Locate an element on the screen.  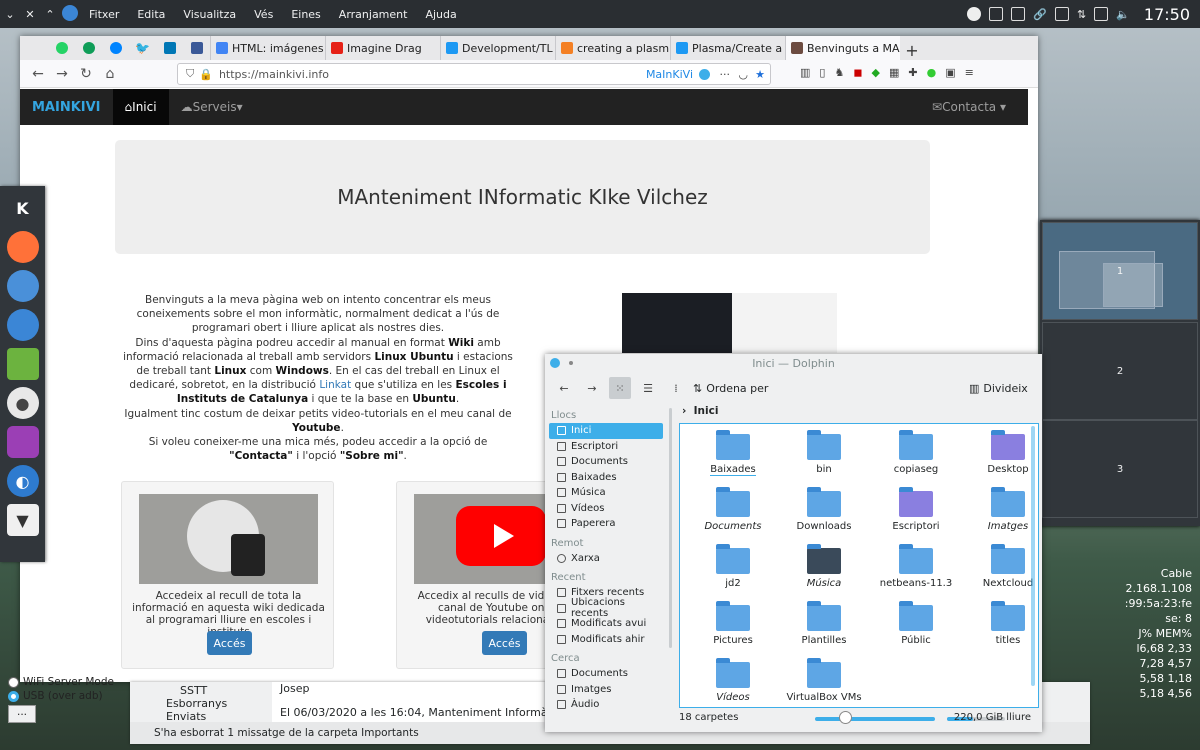
badge-icon: ● is located at coordinates (932, 72).